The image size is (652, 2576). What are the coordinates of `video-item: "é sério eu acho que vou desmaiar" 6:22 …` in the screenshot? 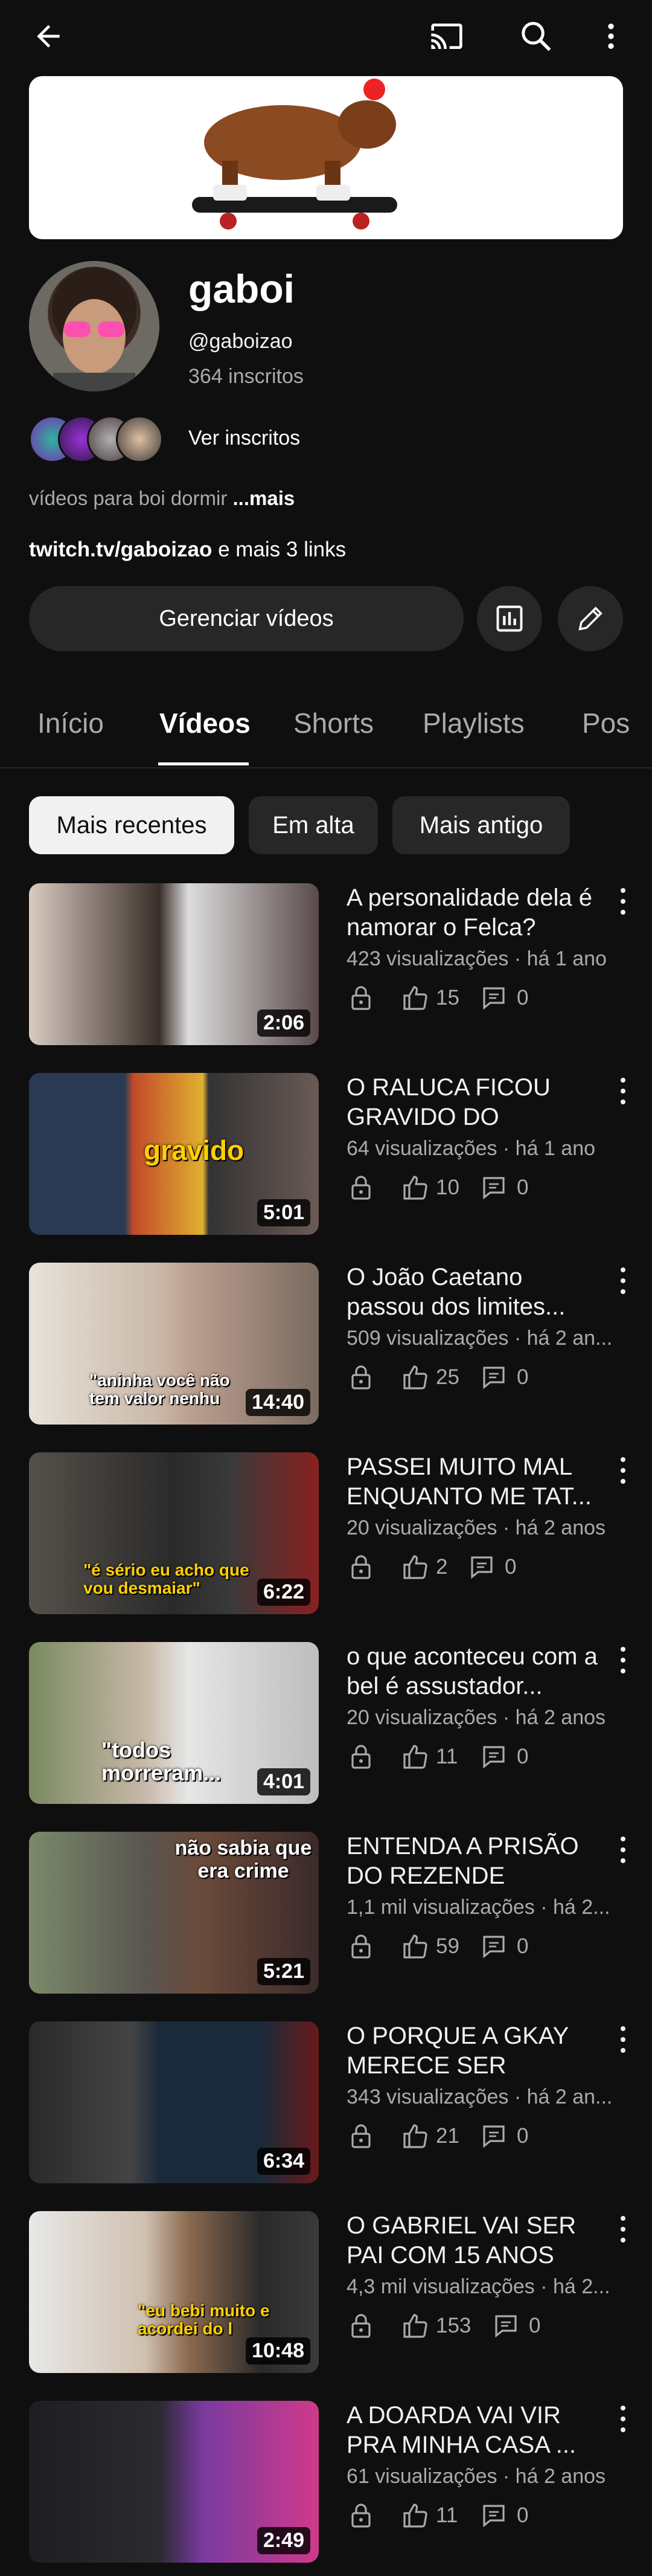 It's located at (326, 1540).